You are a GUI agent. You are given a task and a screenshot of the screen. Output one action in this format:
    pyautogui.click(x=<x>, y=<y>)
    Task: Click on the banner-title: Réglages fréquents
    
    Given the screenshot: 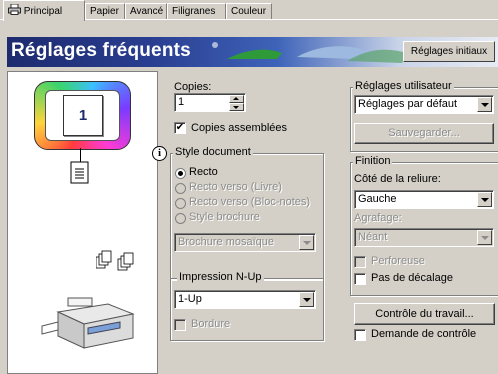 What is the action you would take?
    pyautogui.click(x=101, y=50)
    